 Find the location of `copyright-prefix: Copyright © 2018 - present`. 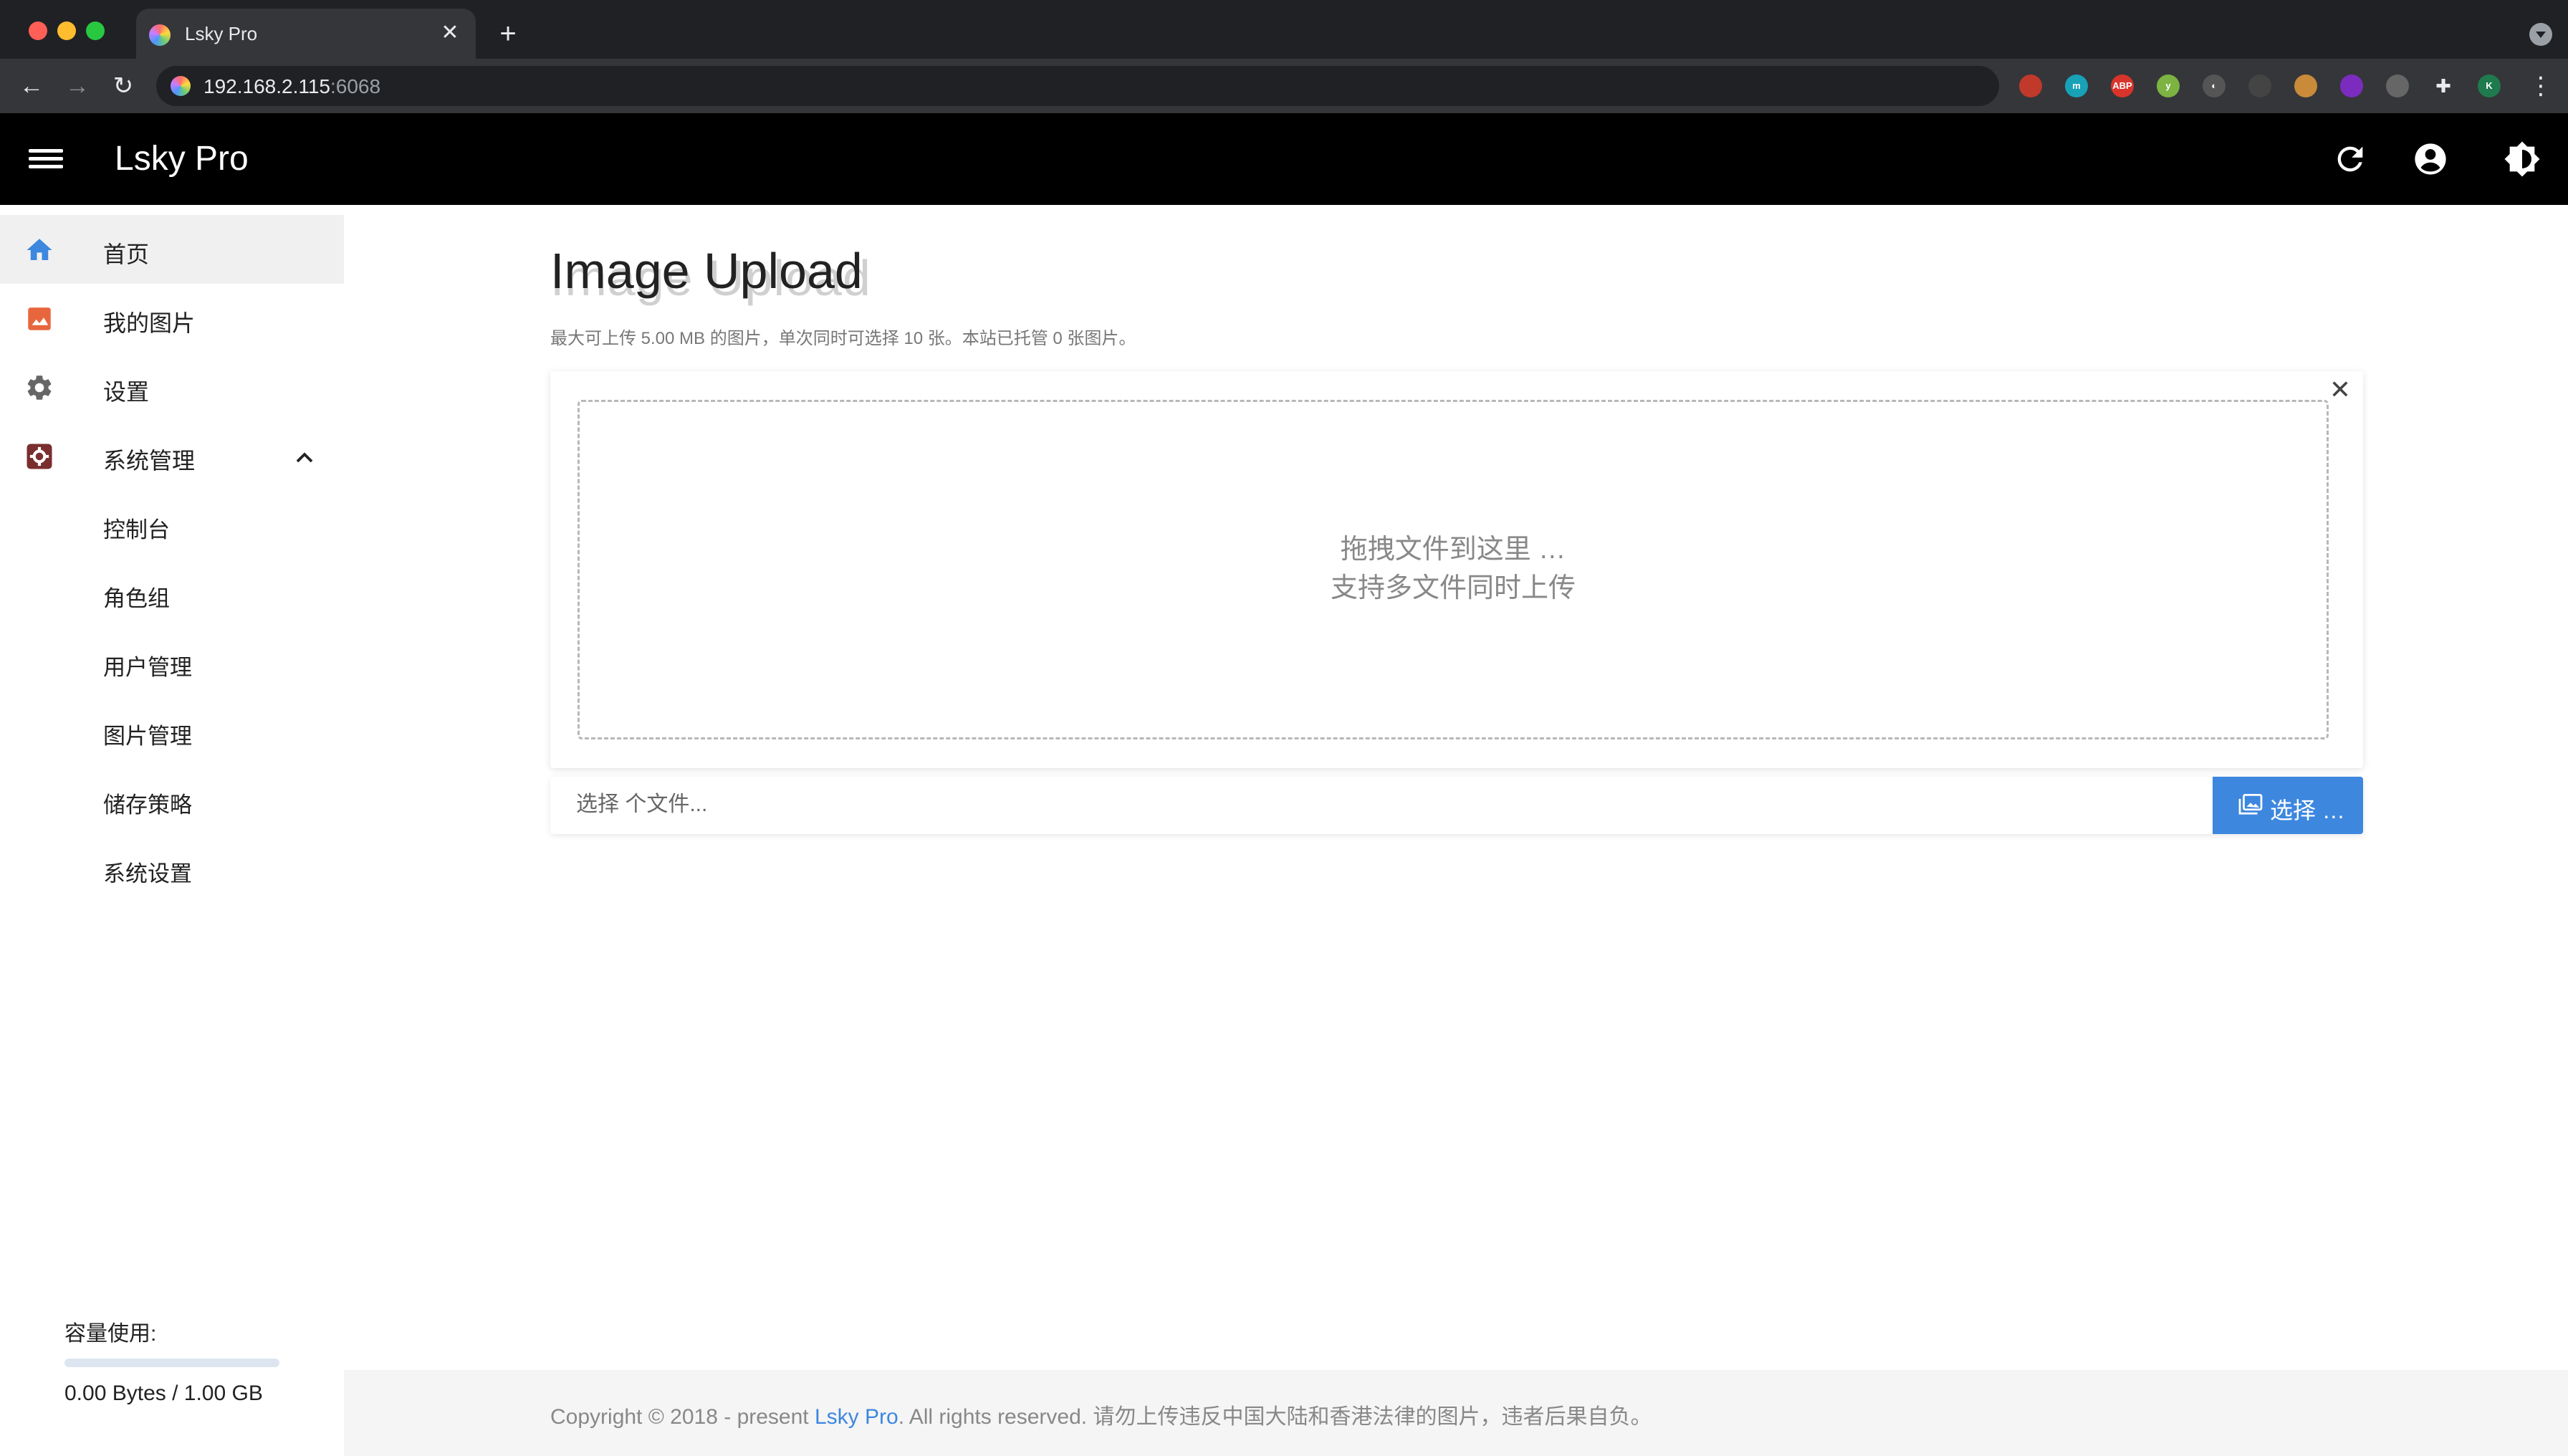

copyright-prefix: Copyright © 2018 - present is located at coordinates (682, 1417).